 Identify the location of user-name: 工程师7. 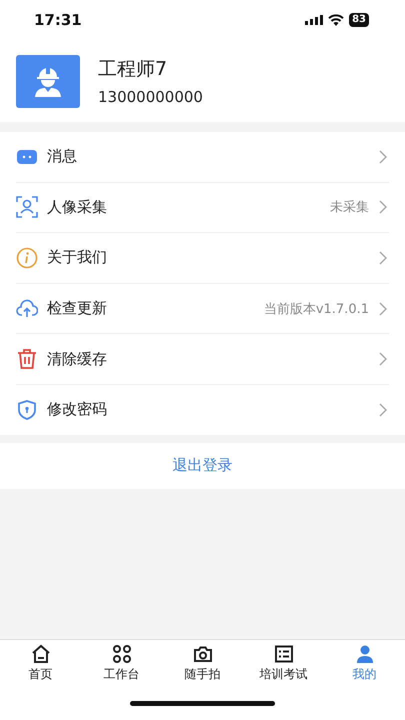
(133, 69).